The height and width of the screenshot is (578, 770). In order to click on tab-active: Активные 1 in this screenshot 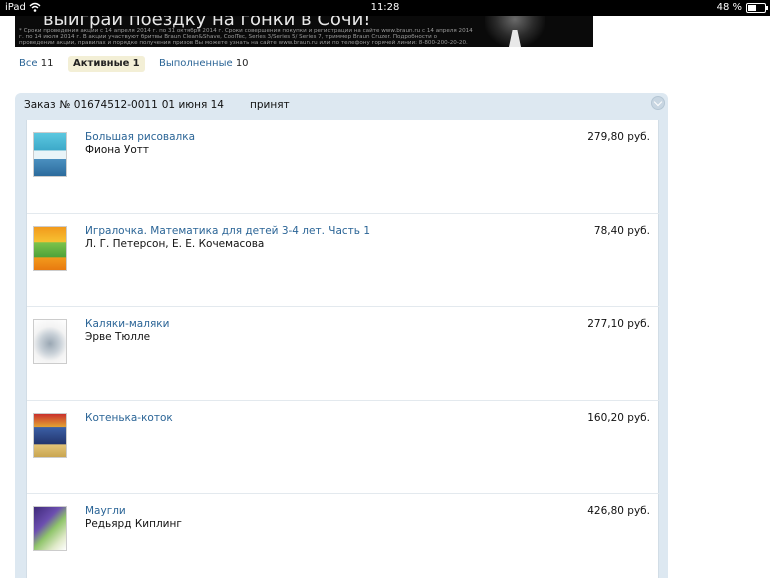, I will do `click(106, 64)`.